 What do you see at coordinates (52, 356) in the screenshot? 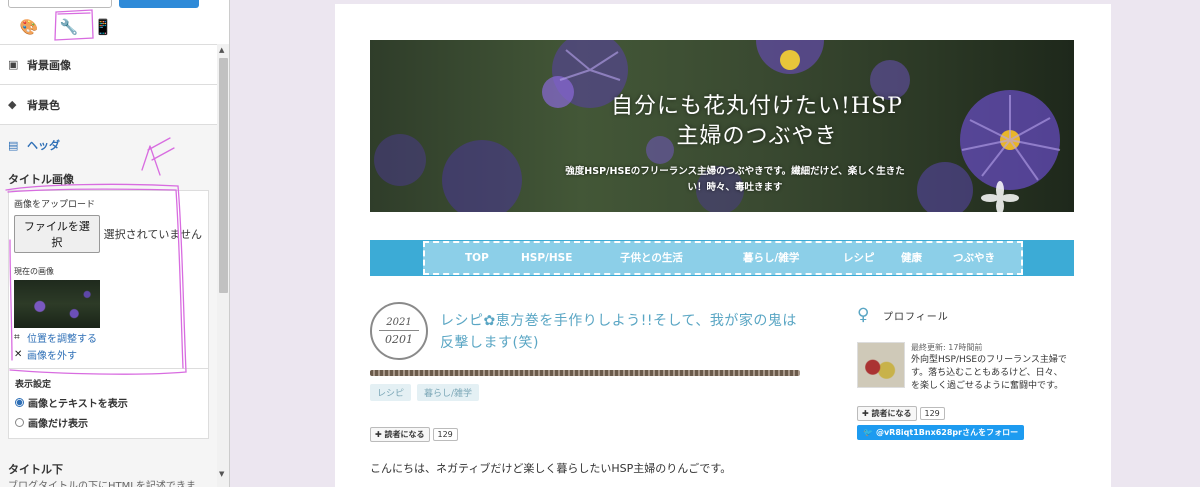
I see `remove-image-label: 画像を外す` at bounding box center [52, 356].